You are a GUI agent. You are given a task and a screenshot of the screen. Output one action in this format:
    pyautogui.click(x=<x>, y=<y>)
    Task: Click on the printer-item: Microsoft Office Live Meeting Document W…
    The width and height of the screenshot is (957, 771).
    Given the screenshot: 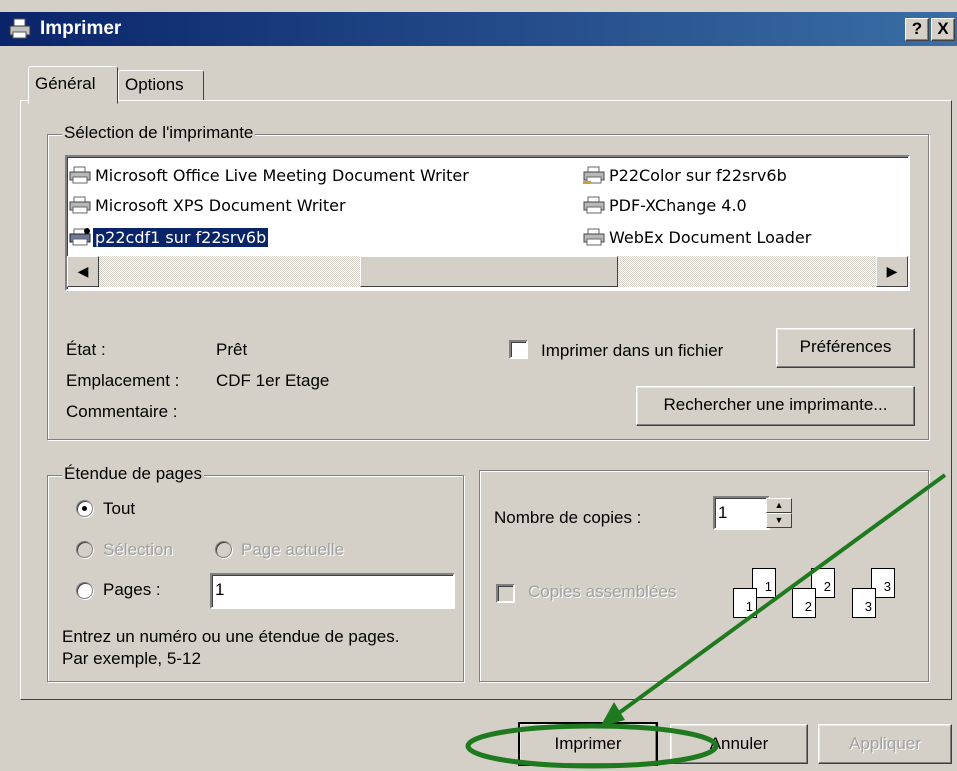 What is the action you would take?
    pyautogui.click(x=270, y=176)
    